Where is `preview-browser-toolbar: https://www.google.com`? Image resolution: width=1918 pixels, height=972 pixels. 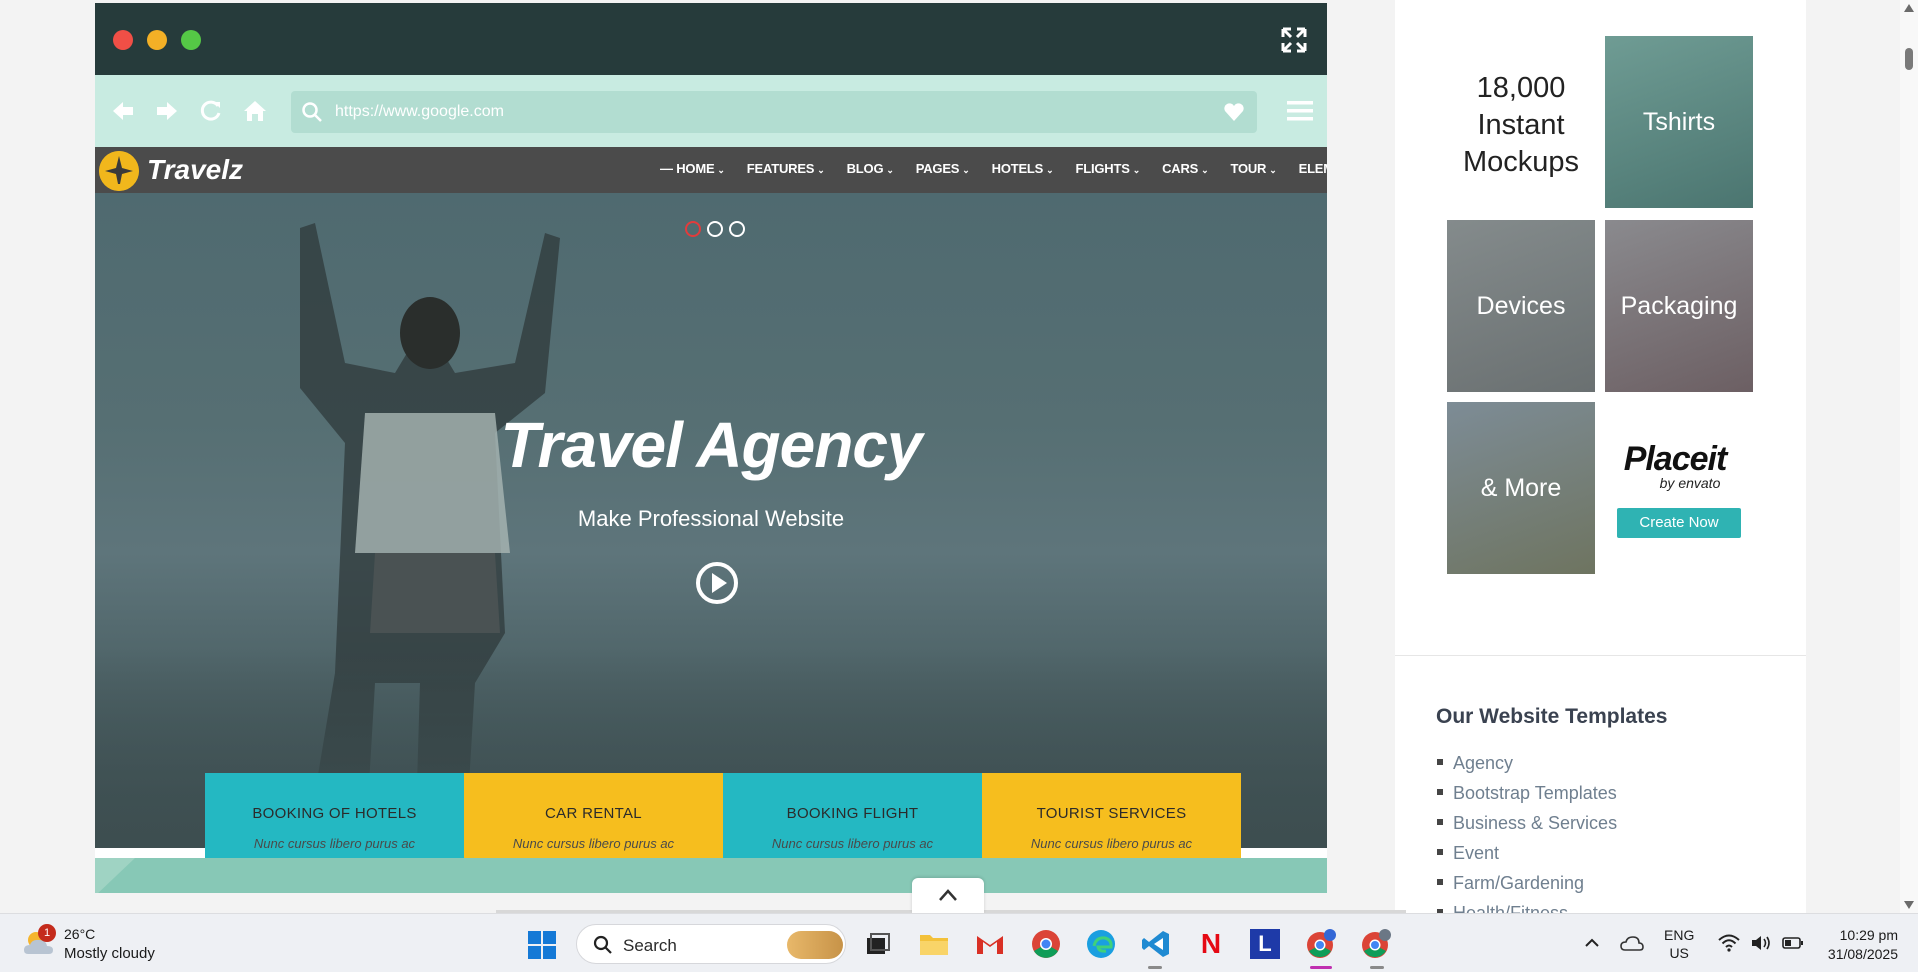
preview-browser-toolbar: https://www.google.com is located at coordinates (711, 111).